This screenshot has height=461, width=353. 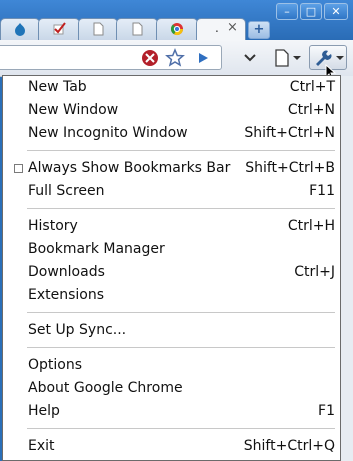 What do you see at coordinates (171, 192) in the screenshot?
I see `menu-item-full-screen: Full Screen F11` at bounding box center [171, 192].